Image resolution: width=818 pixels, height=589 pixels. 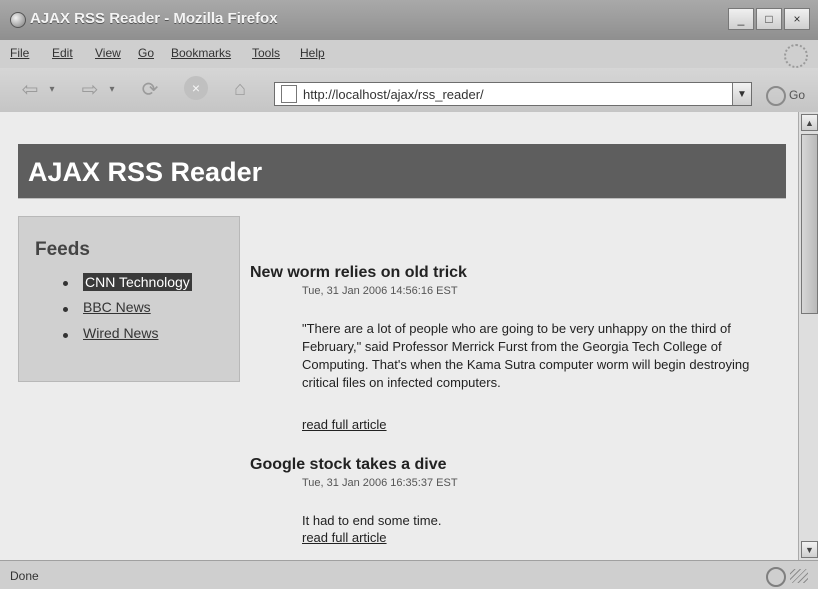 I want to click on article-title: New worm relies on old trick, so click(x=358, y=272).